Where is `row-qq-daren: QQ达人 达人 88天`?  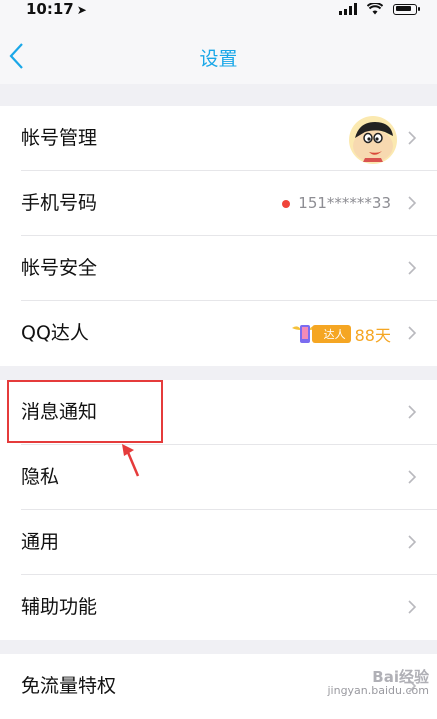 row-qq-daren: QQ达人 达人 88天 is located at coordinates (218, 333).